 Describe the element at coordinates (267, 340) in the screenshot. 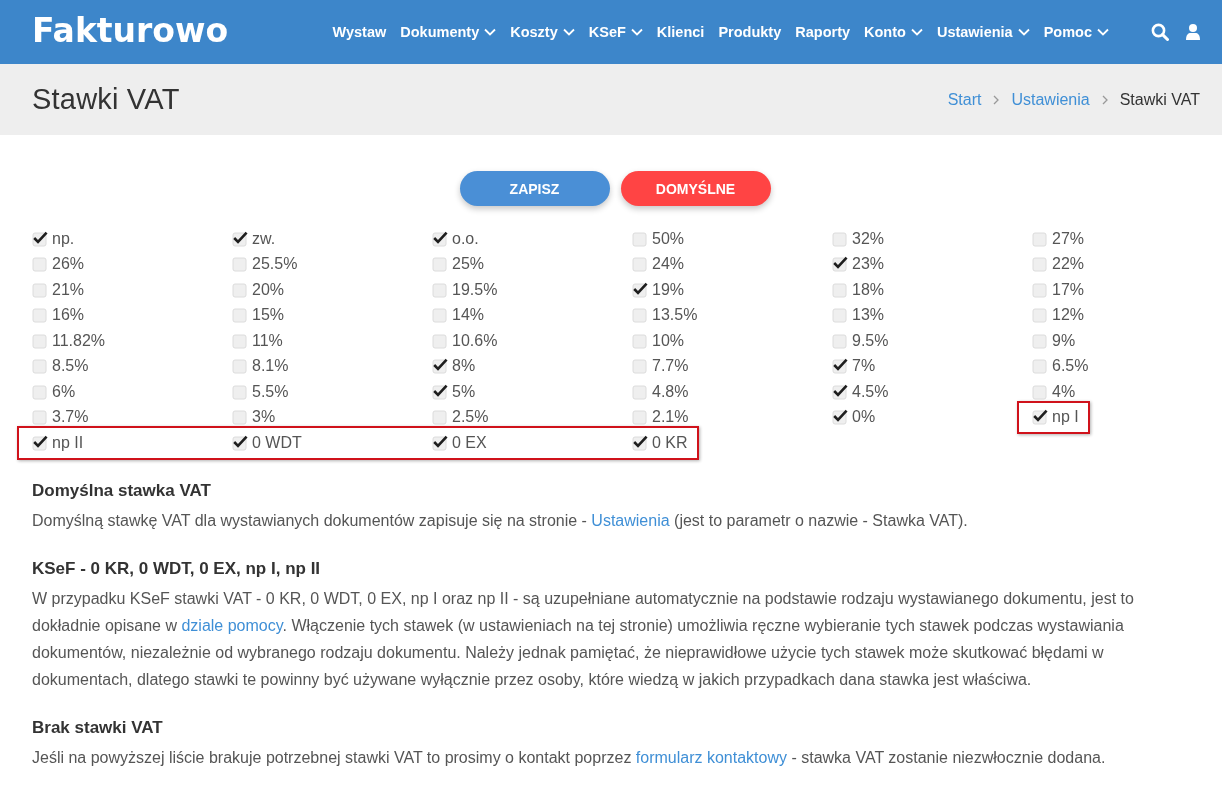

I see `rate-label: 11%` at that location.